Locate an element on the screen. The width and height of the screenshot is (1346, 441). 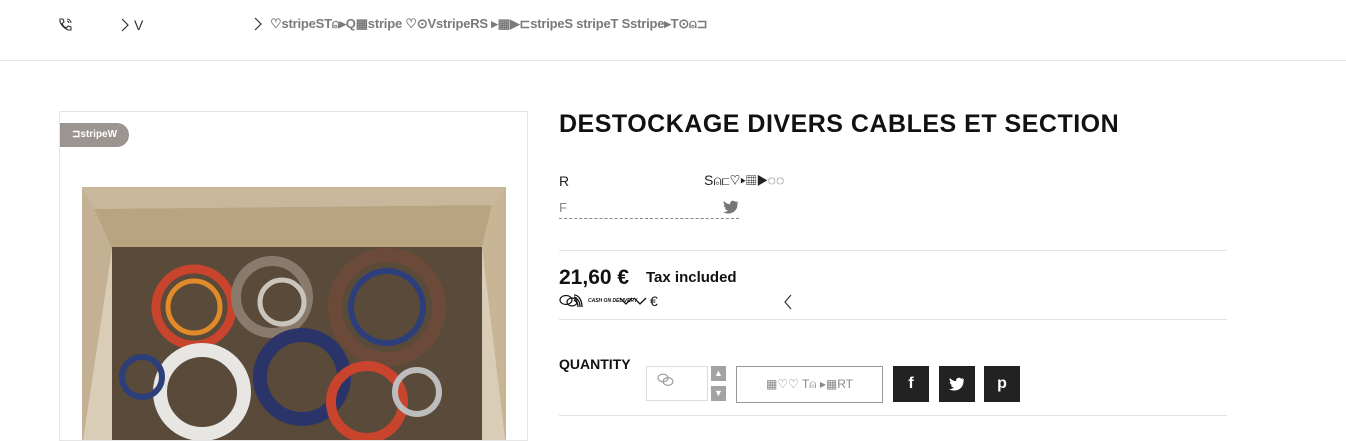
twitter-share-button is located at coordinates (957, 384).